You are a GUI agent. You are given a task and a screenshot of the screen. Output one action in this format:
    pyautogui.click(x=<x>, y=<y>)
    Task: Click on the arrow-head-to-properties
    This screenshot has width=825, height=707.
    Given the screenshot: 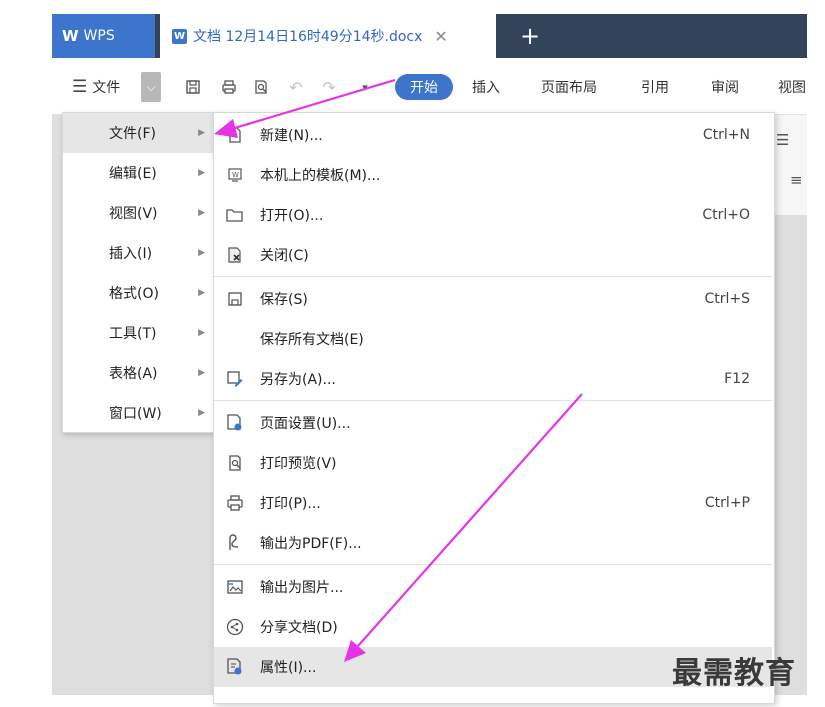 What is the action you would take?
    pyautogui.click(x=355, y=651)
    